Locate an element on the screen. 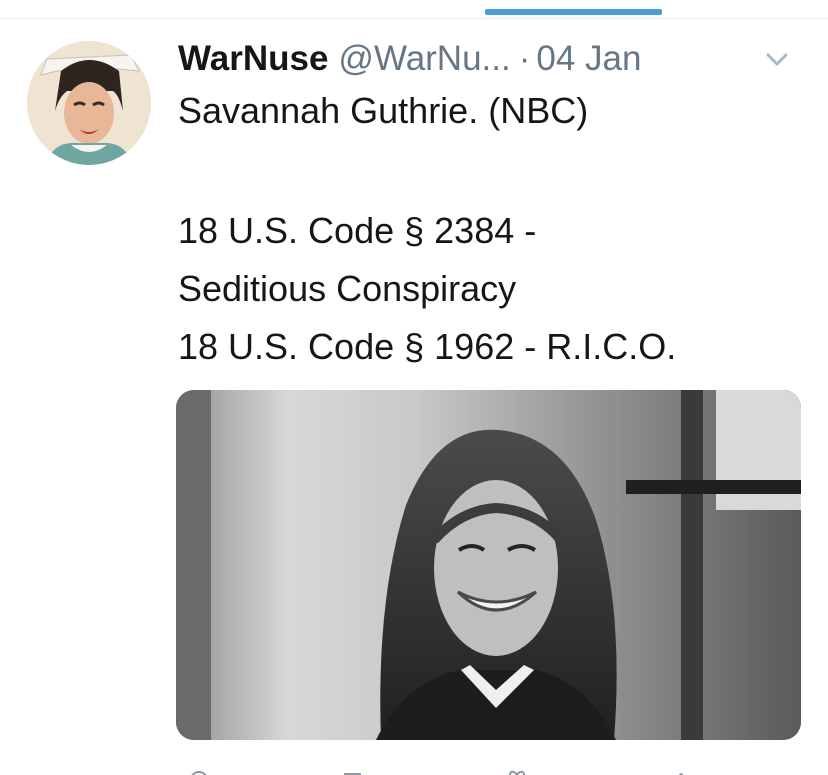  active-tab-indicator is located at coordinates (573, 12).